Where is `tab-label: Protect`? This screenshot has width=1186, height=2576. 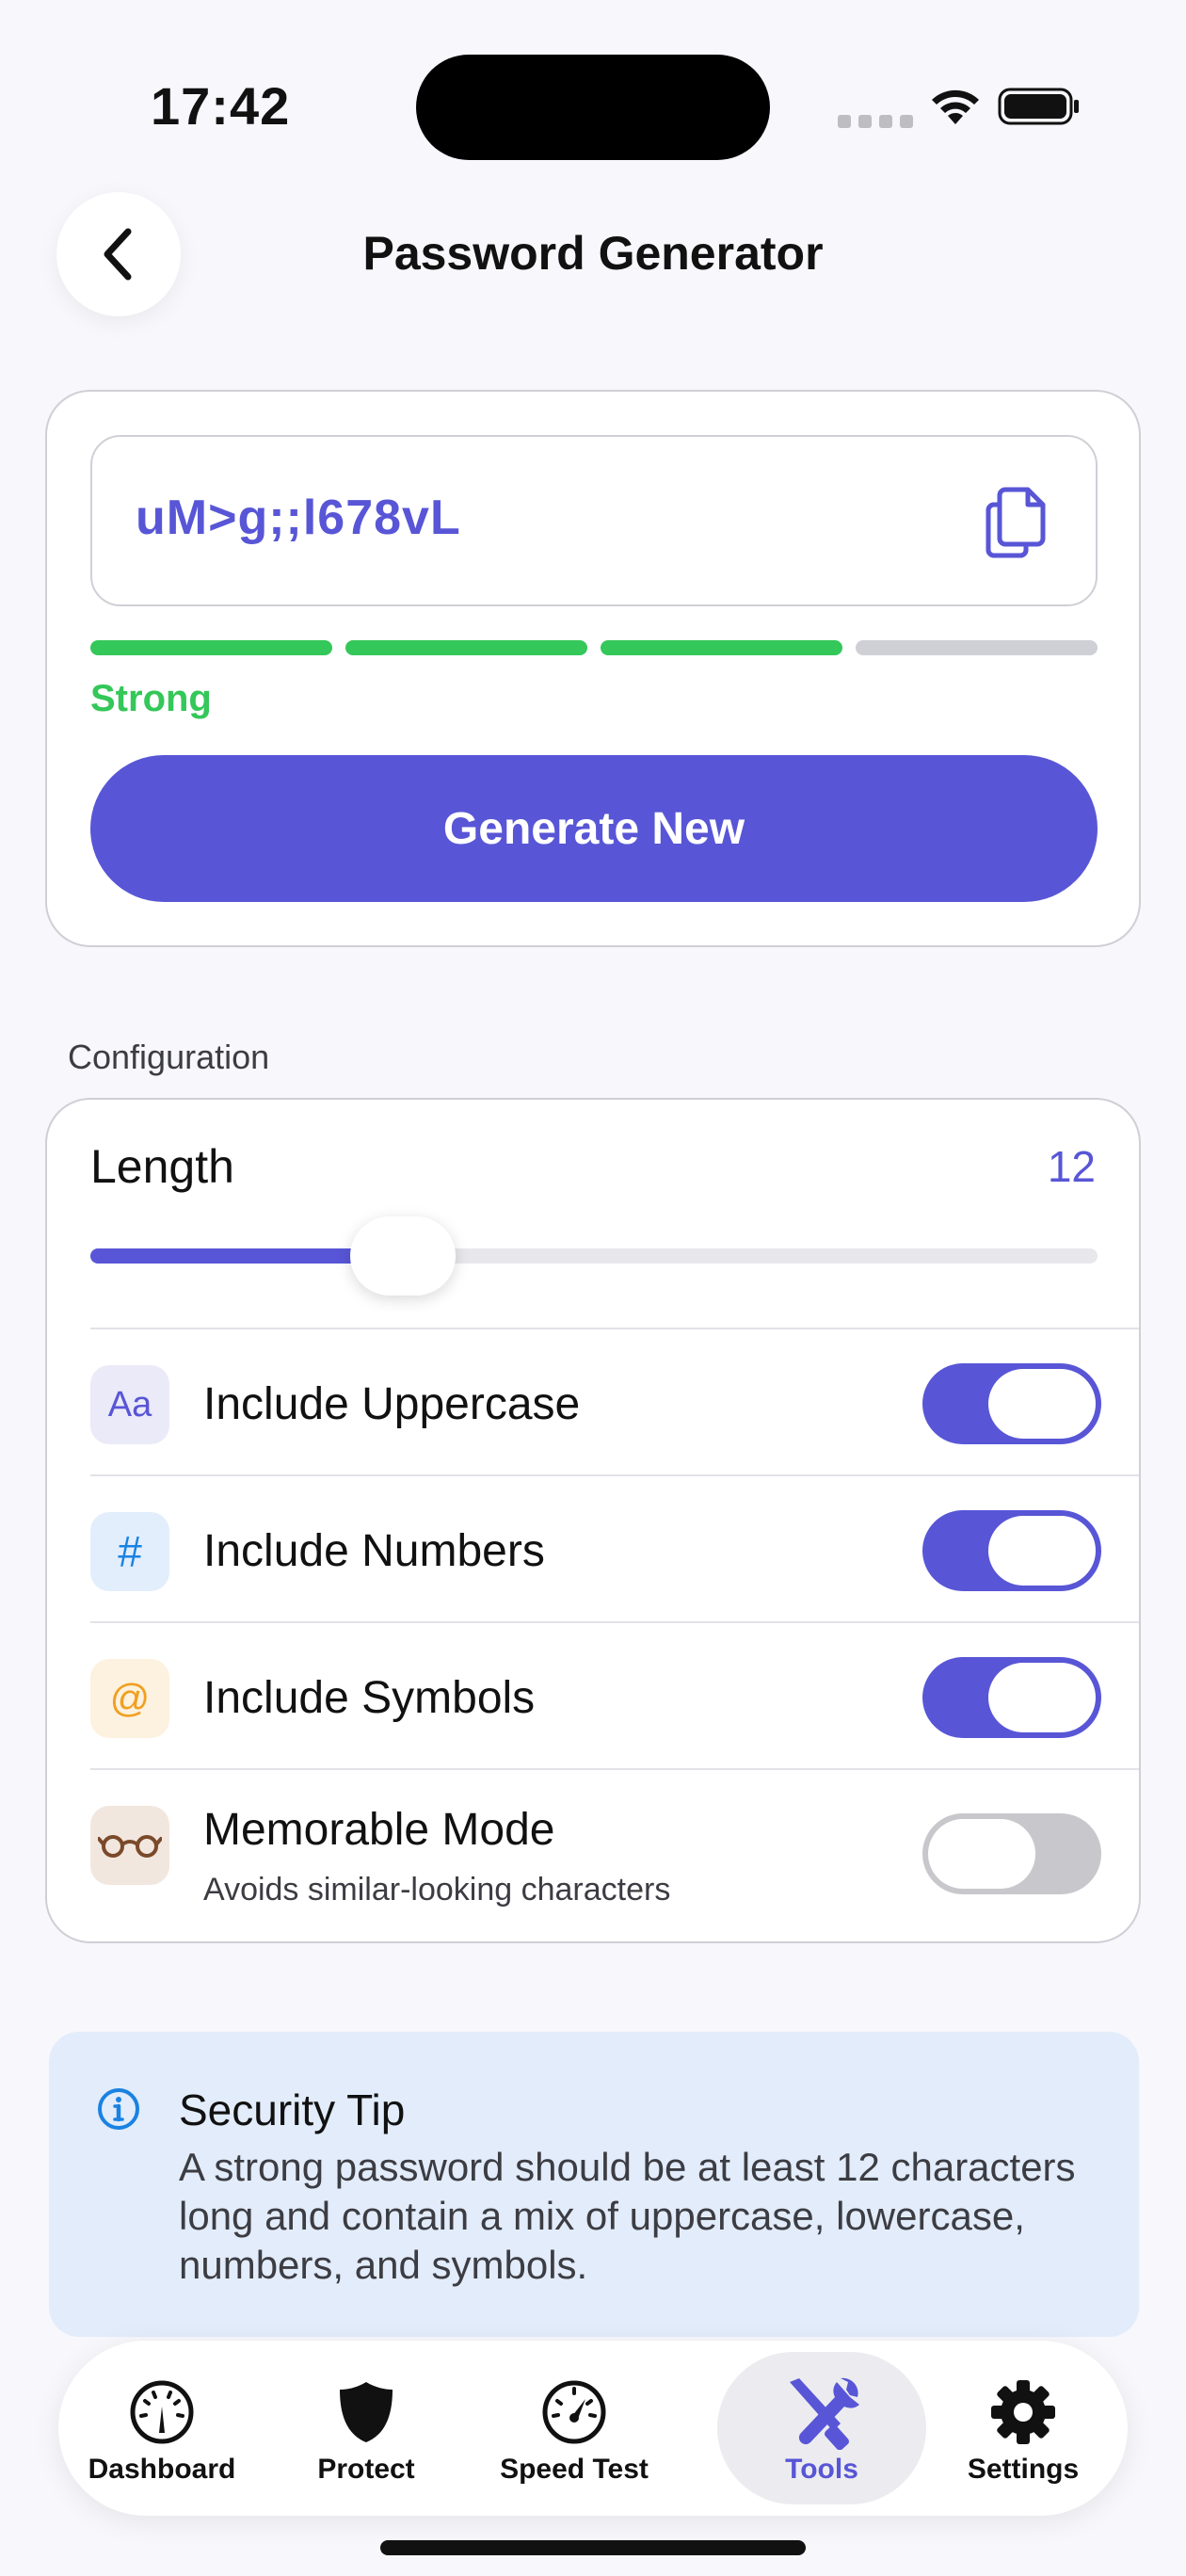
tab-label: Protect is located at coordinates (366, 2469).